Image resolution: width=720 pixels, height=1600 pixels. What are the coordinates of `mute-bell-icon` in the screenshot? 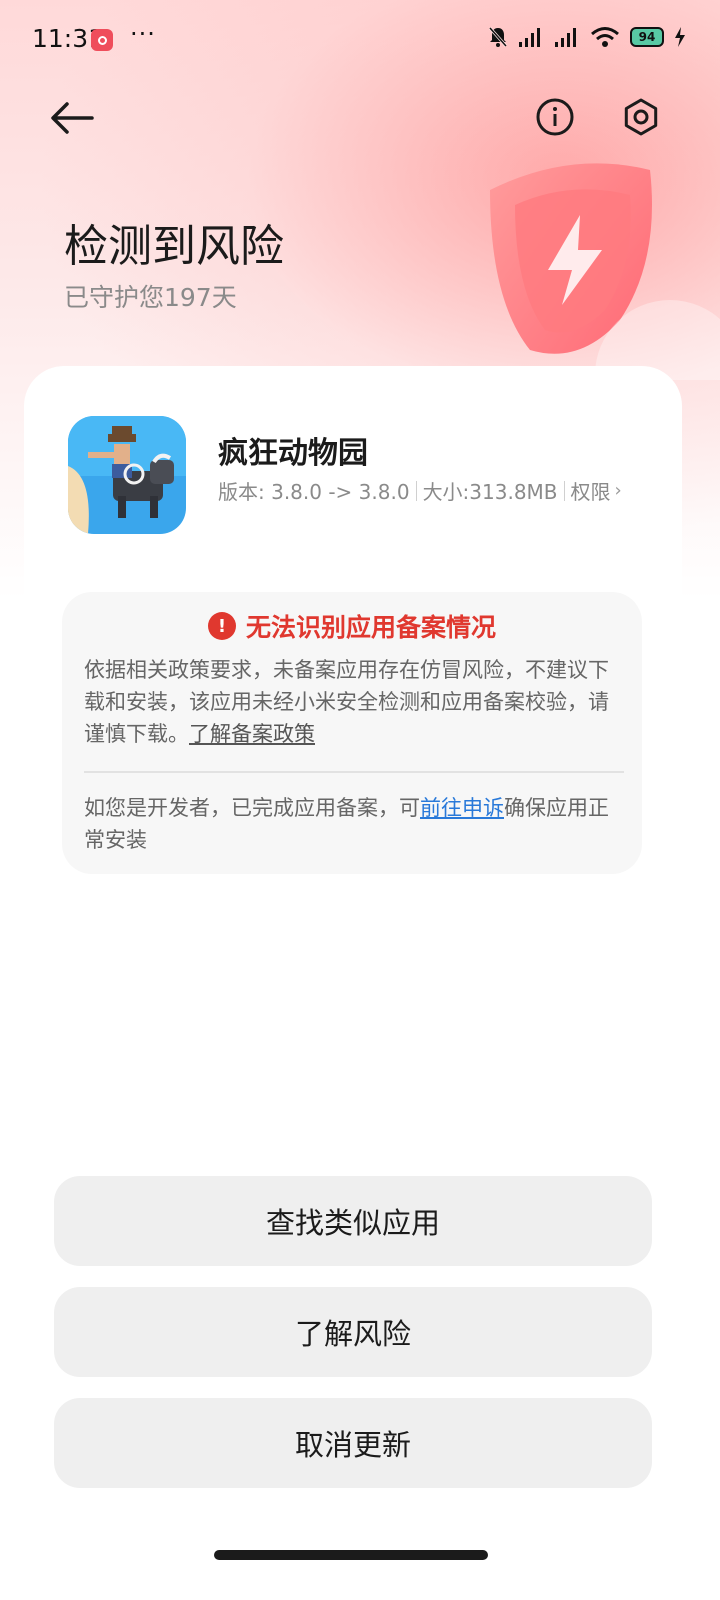 It's located at (498, 37).